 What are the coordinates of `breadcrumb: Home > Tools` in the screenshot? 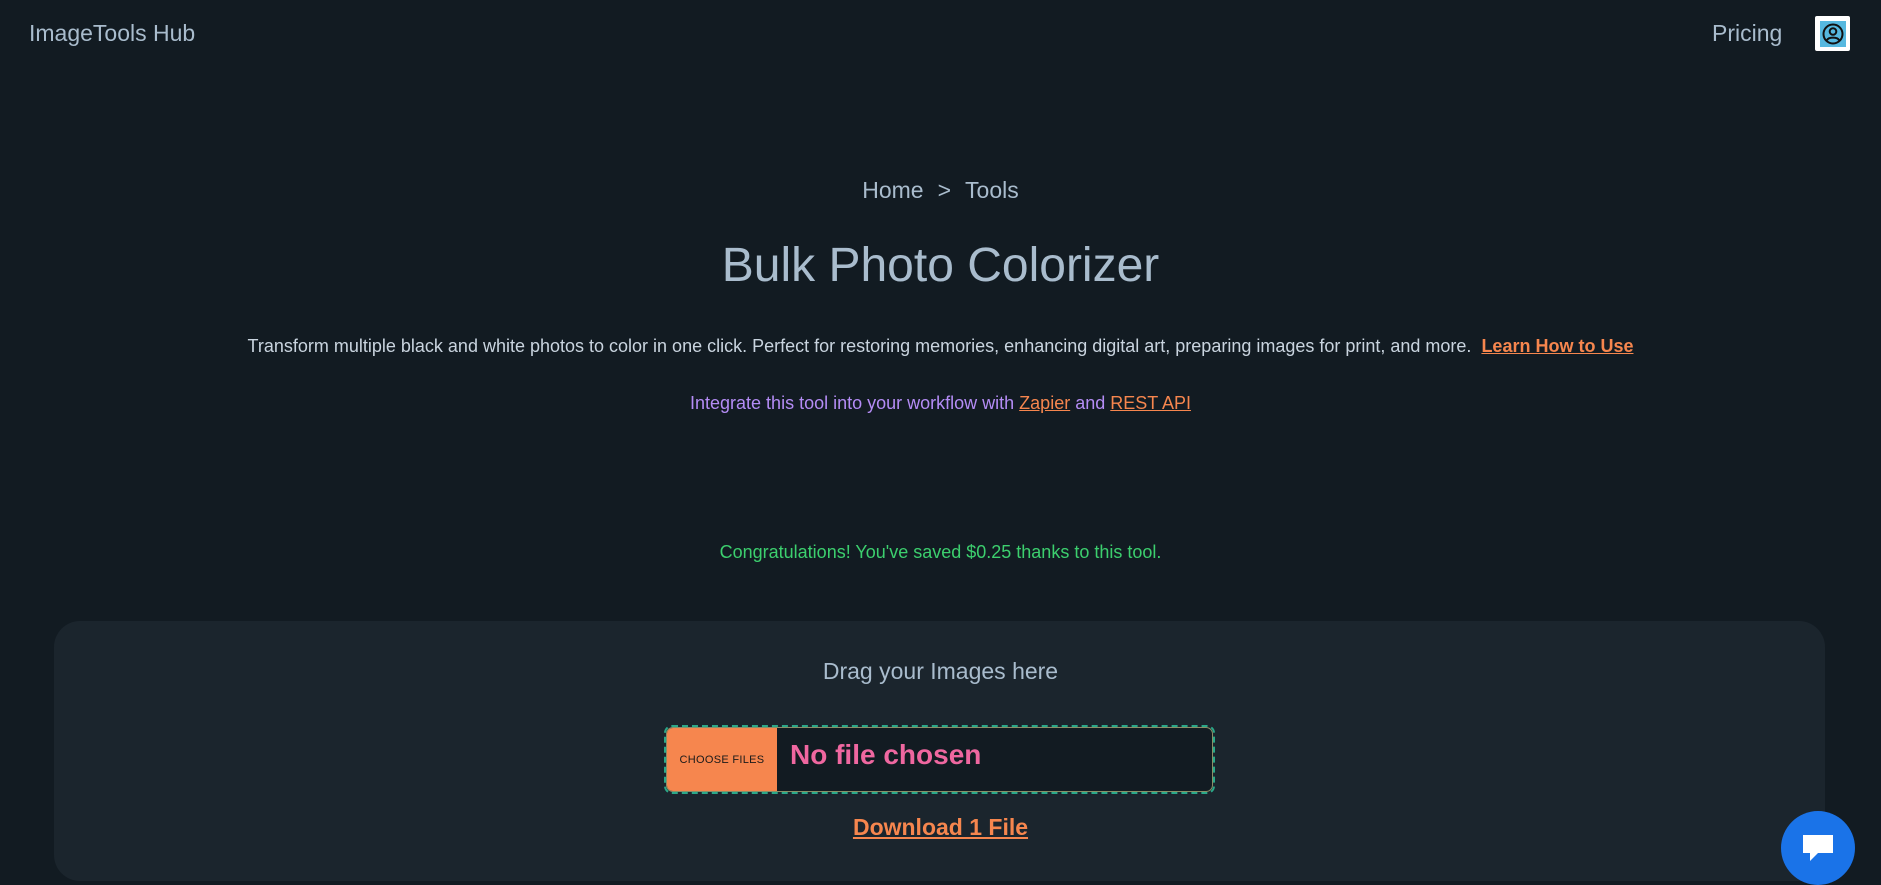 It's located at (940, 190).